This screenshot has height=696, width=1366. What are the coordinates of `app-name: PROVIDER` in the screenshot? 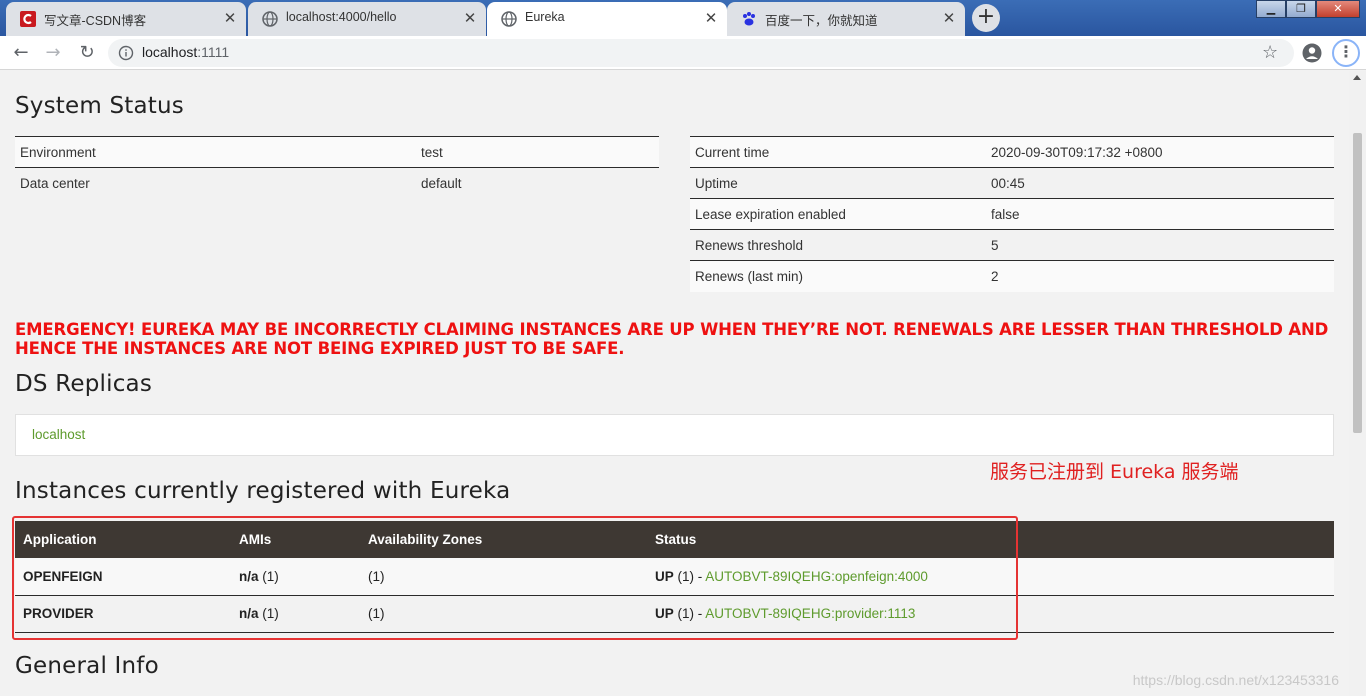 It's located at (123, 614).